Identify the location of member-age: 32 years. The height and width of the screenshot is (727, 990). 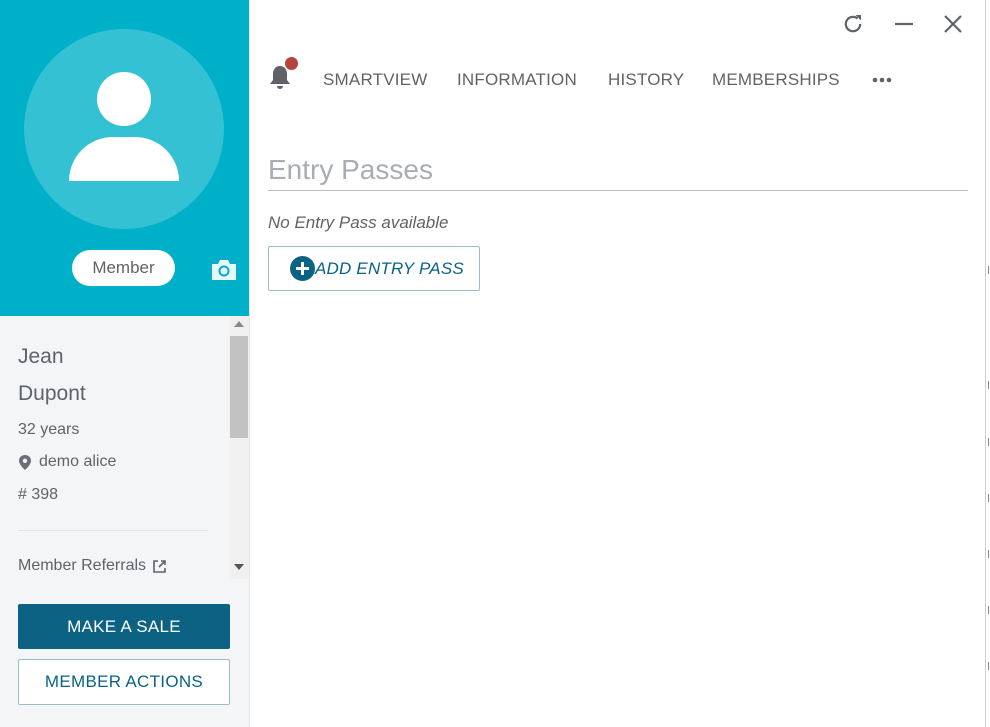
(49, 429).